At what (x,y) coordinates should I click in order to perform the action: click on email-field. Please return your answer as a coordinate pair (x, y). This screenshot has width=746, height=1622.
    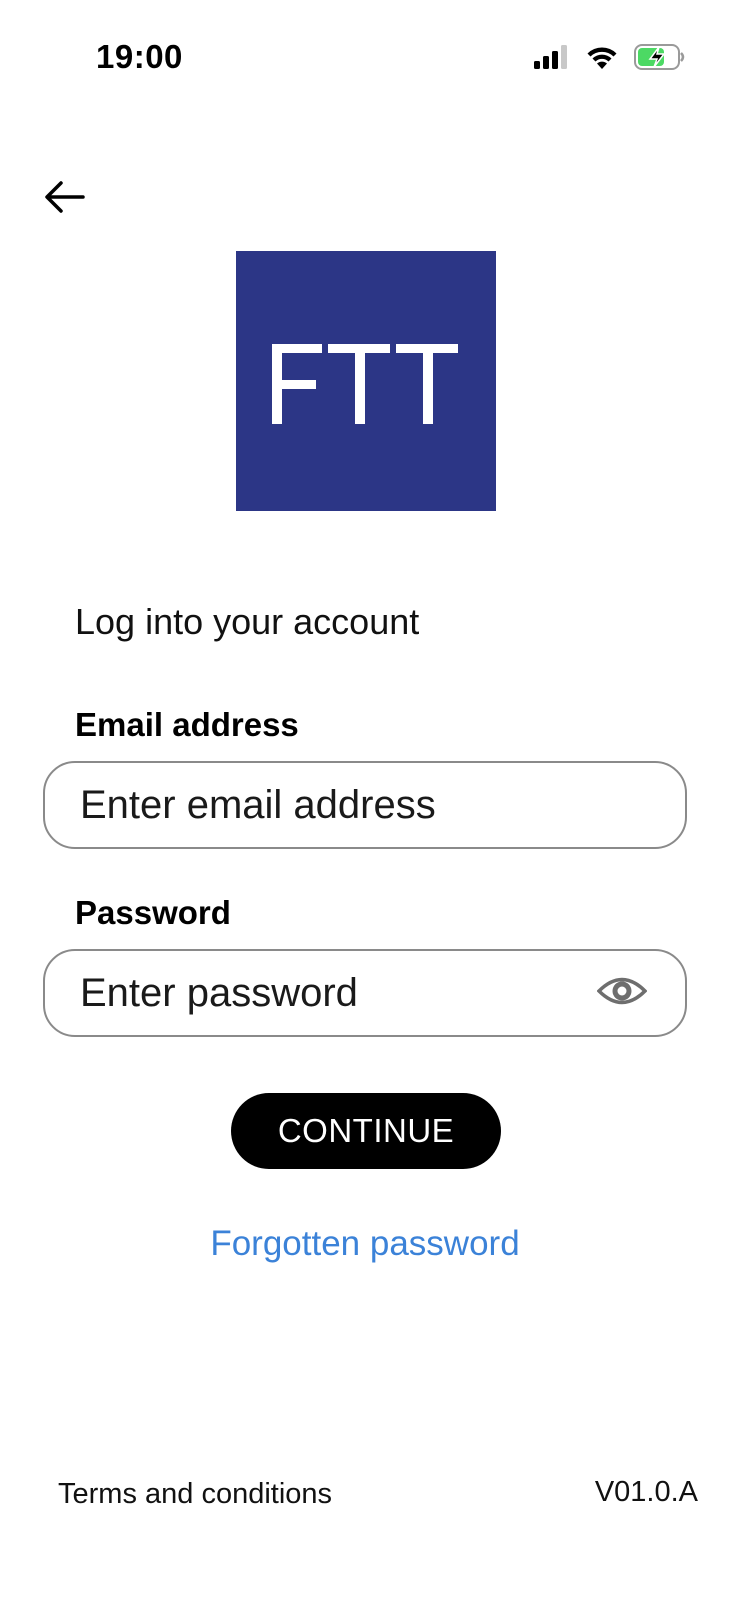
    Looking at the image, I should click on (340, 805).